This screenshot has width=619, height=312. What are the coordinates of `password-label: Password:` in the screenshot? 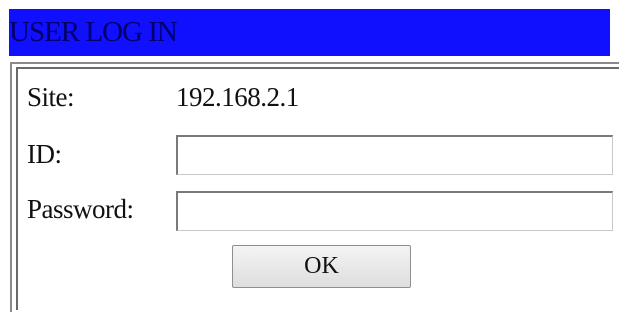 It's located at (80, 209).